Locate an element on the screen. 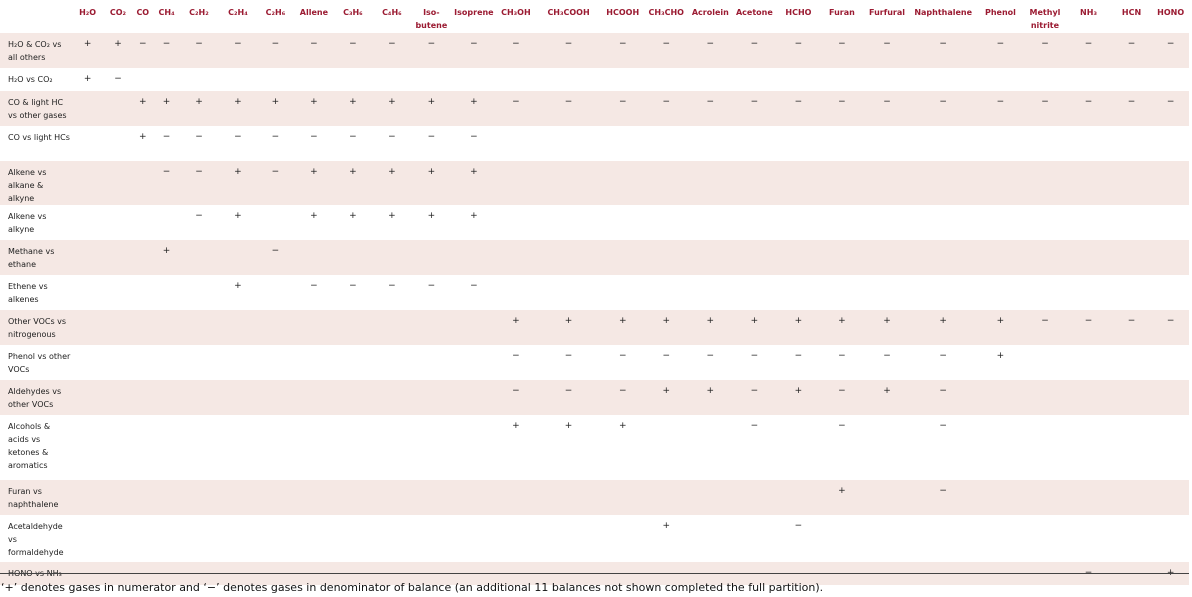 This screenshot has width=1192, height=597. column-header: Iso-butene is located at coordinates (431, 19).